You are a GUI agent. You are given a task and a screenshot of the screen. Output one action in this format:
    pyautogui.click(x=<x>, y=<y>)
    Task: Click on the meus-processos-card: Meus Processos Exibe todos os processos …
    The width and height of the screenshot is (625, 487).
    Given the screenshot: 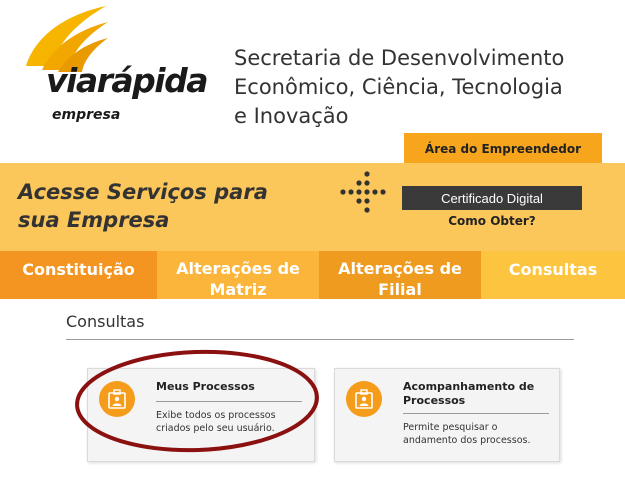 What is the action you would take?
    pyautogui.click(x=201, y=415)
    